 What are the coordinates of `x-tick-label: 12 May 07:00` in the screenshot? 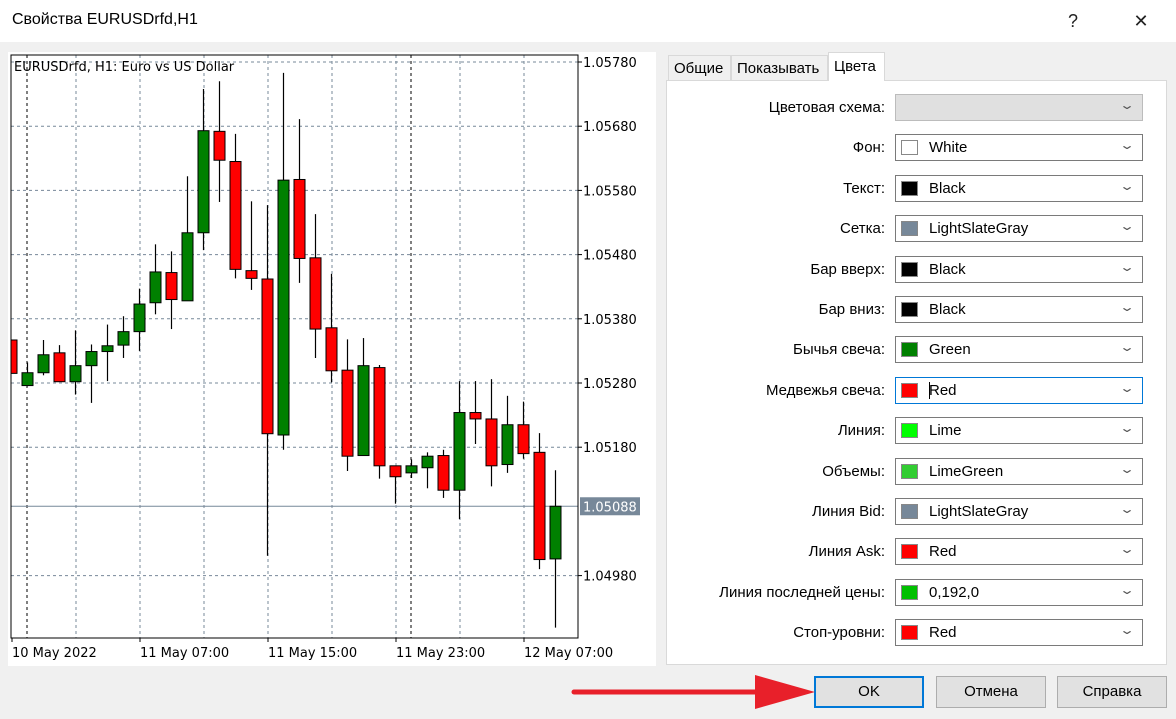 It's located at (568, 653).